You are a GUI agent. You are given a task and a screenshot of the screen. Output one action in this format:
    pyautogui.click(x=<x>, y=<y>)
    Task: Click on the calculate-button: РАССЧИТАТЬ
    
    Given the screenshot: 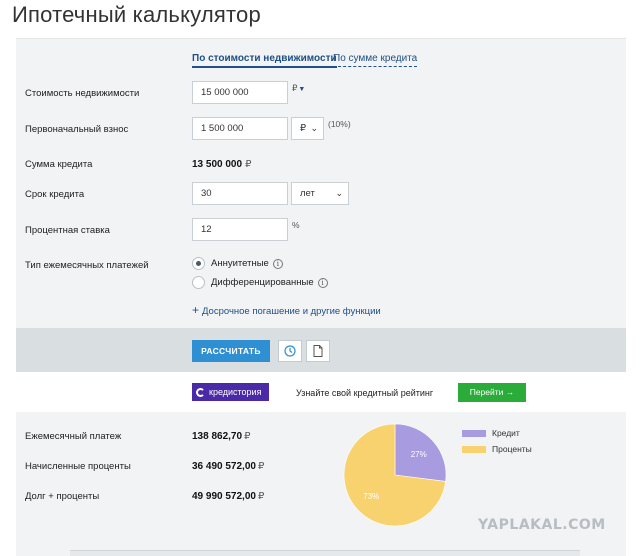 What is the action you would take?
    pyautogui.click(x=231, y=351)
    